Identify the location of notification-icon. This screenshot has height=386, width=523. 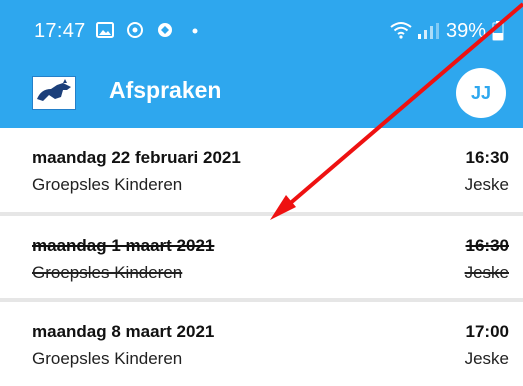
(165, 30).